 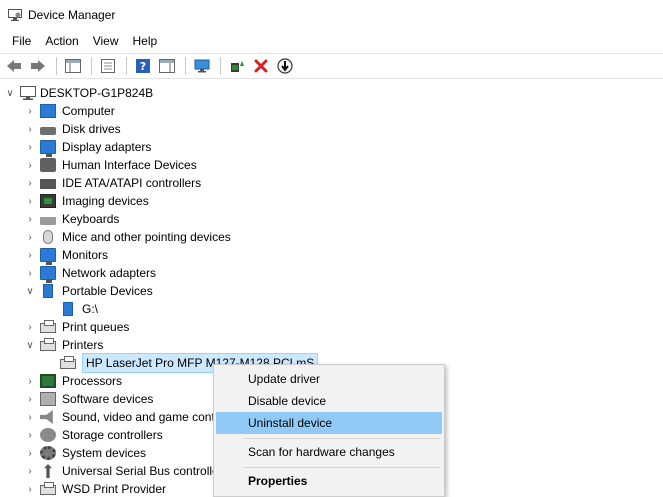 I want to click on context-menu-separator, so click(x=342, y=438).